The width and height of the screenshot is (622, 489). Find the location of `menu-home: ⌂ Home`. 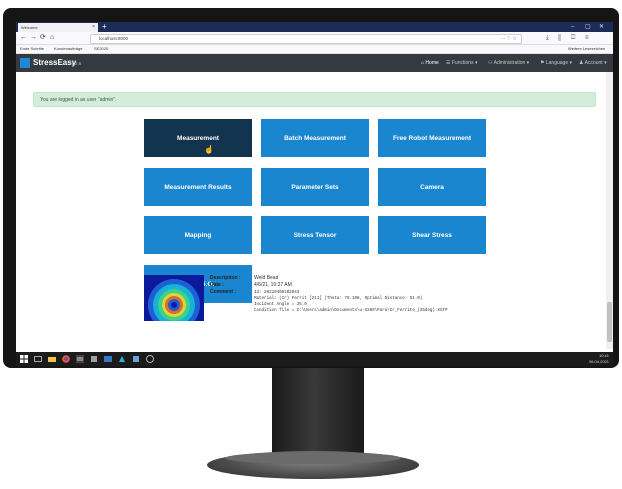

menu-home: ⌂ Home is located at coordinates (430, 63).